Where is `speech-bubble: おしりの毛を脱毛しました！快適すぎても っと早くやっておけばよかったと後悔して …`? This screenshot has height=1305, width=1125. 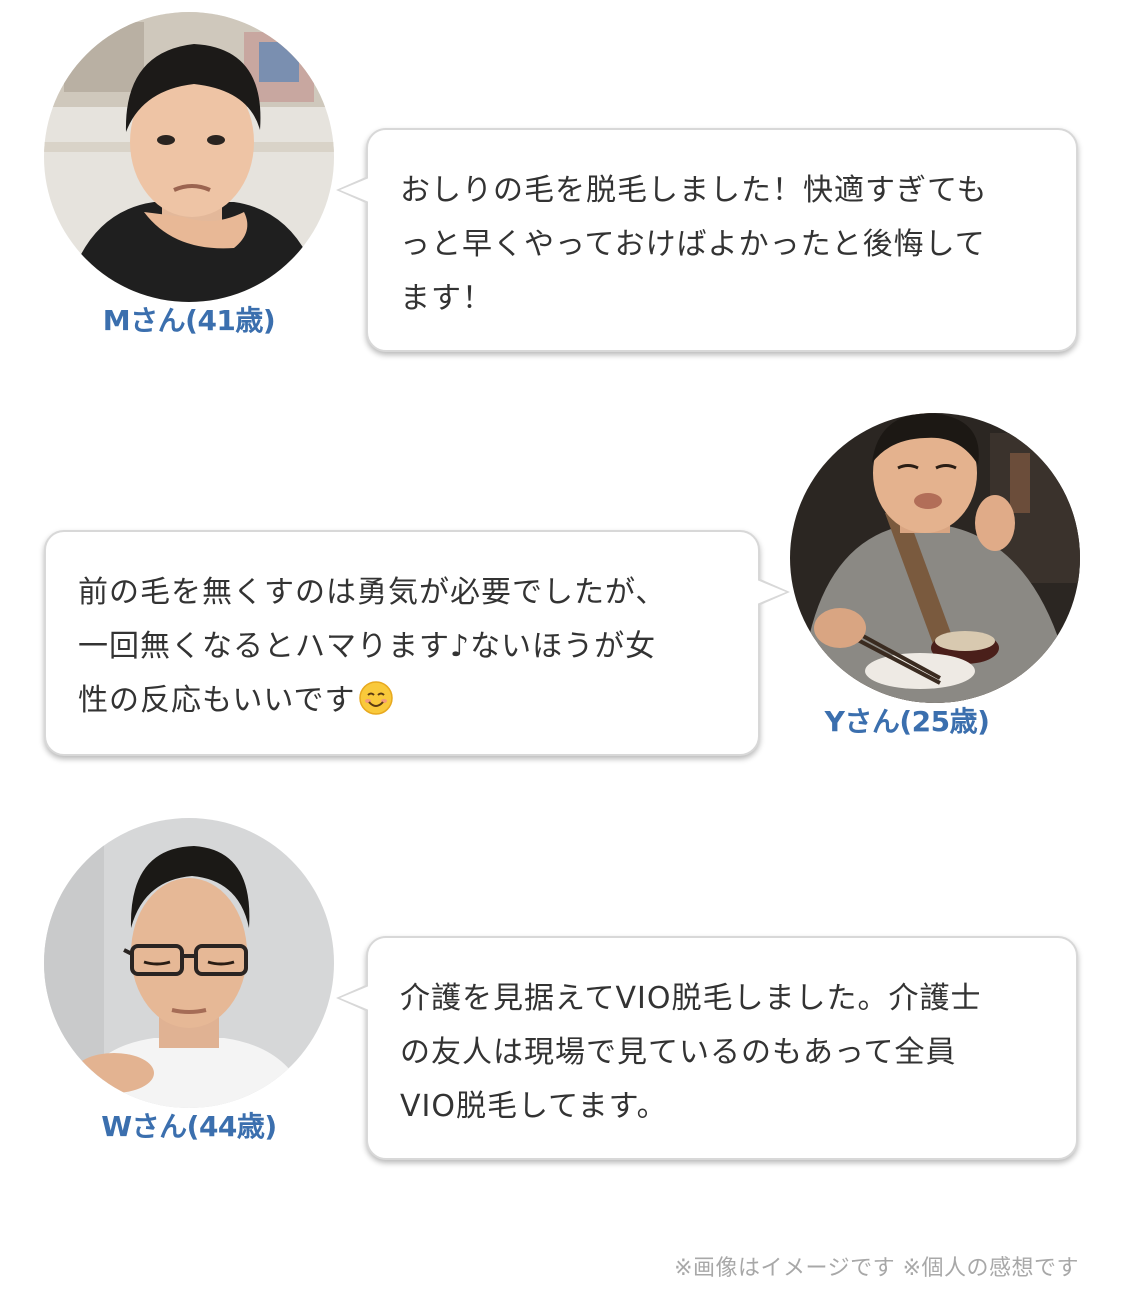
speech-bubble: おしりの毛を脱毛しました！快適すぎても っと早くやっておけばよかったと後悔して … is located at coordinates (707, 240).